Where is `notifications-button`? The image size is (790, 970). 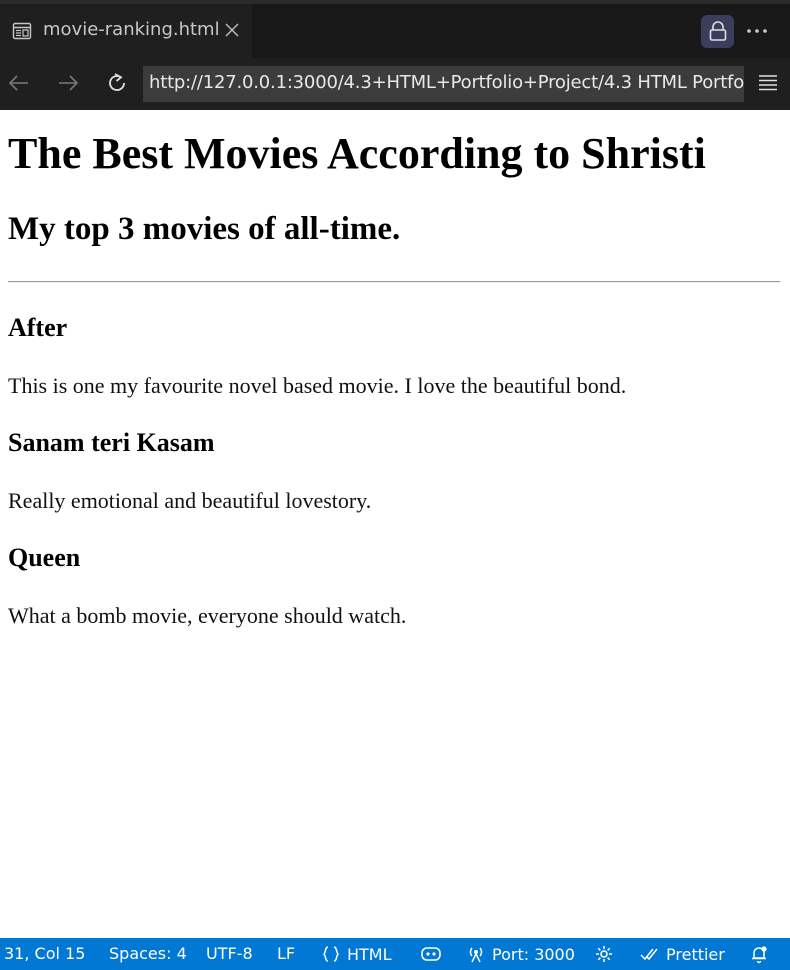 notifications-button is located at coordinates (762, 954).